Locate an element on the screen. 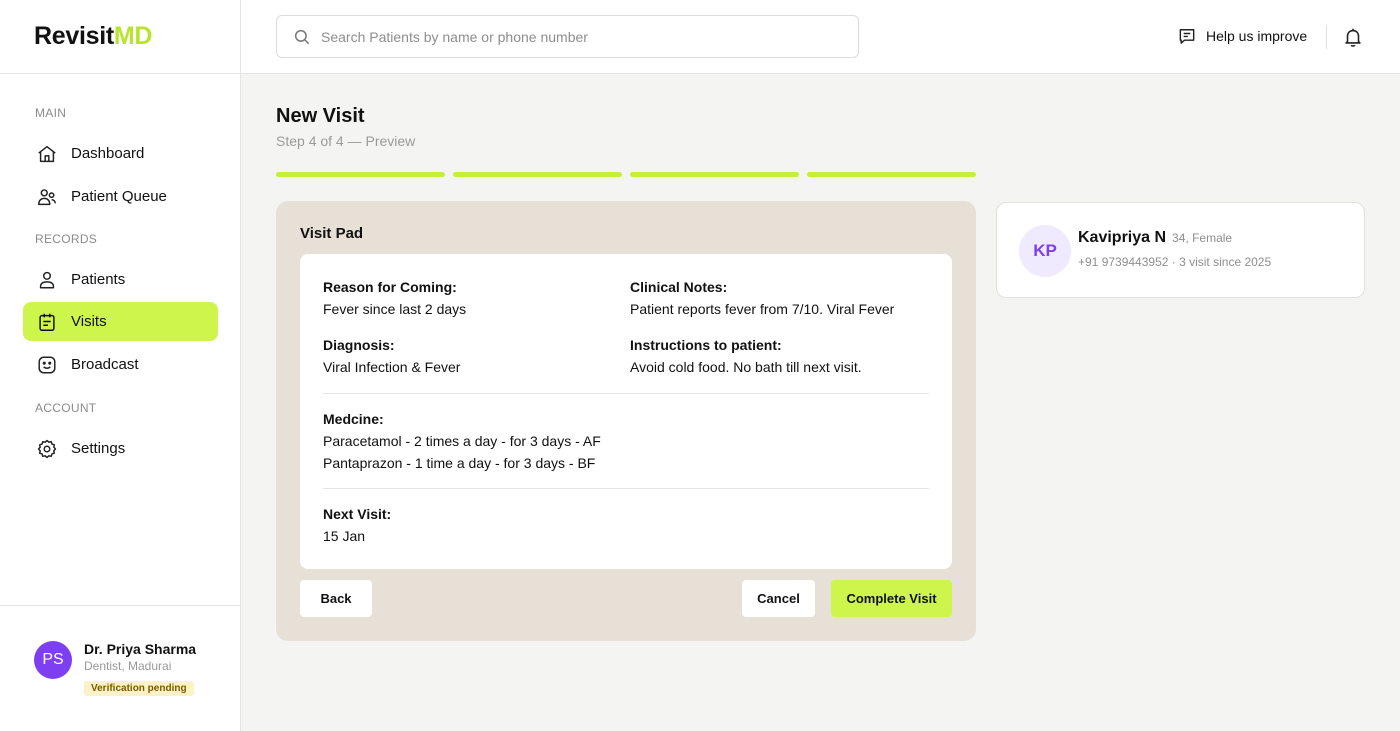  status-badge: Verification pending is located at coordinates (139, 688).